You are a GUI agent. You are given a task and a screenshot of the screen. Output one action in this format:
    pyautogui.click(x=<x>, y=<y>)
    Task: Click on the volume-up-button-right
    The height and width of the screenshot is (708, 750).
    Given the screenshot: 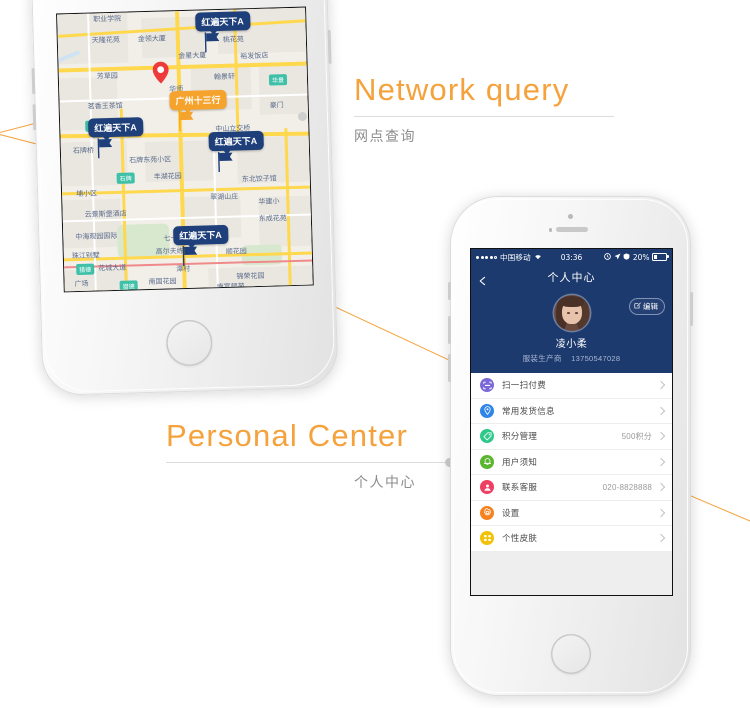 What is the action you would take?
    pyautogui.click(x=449, y=330)
    